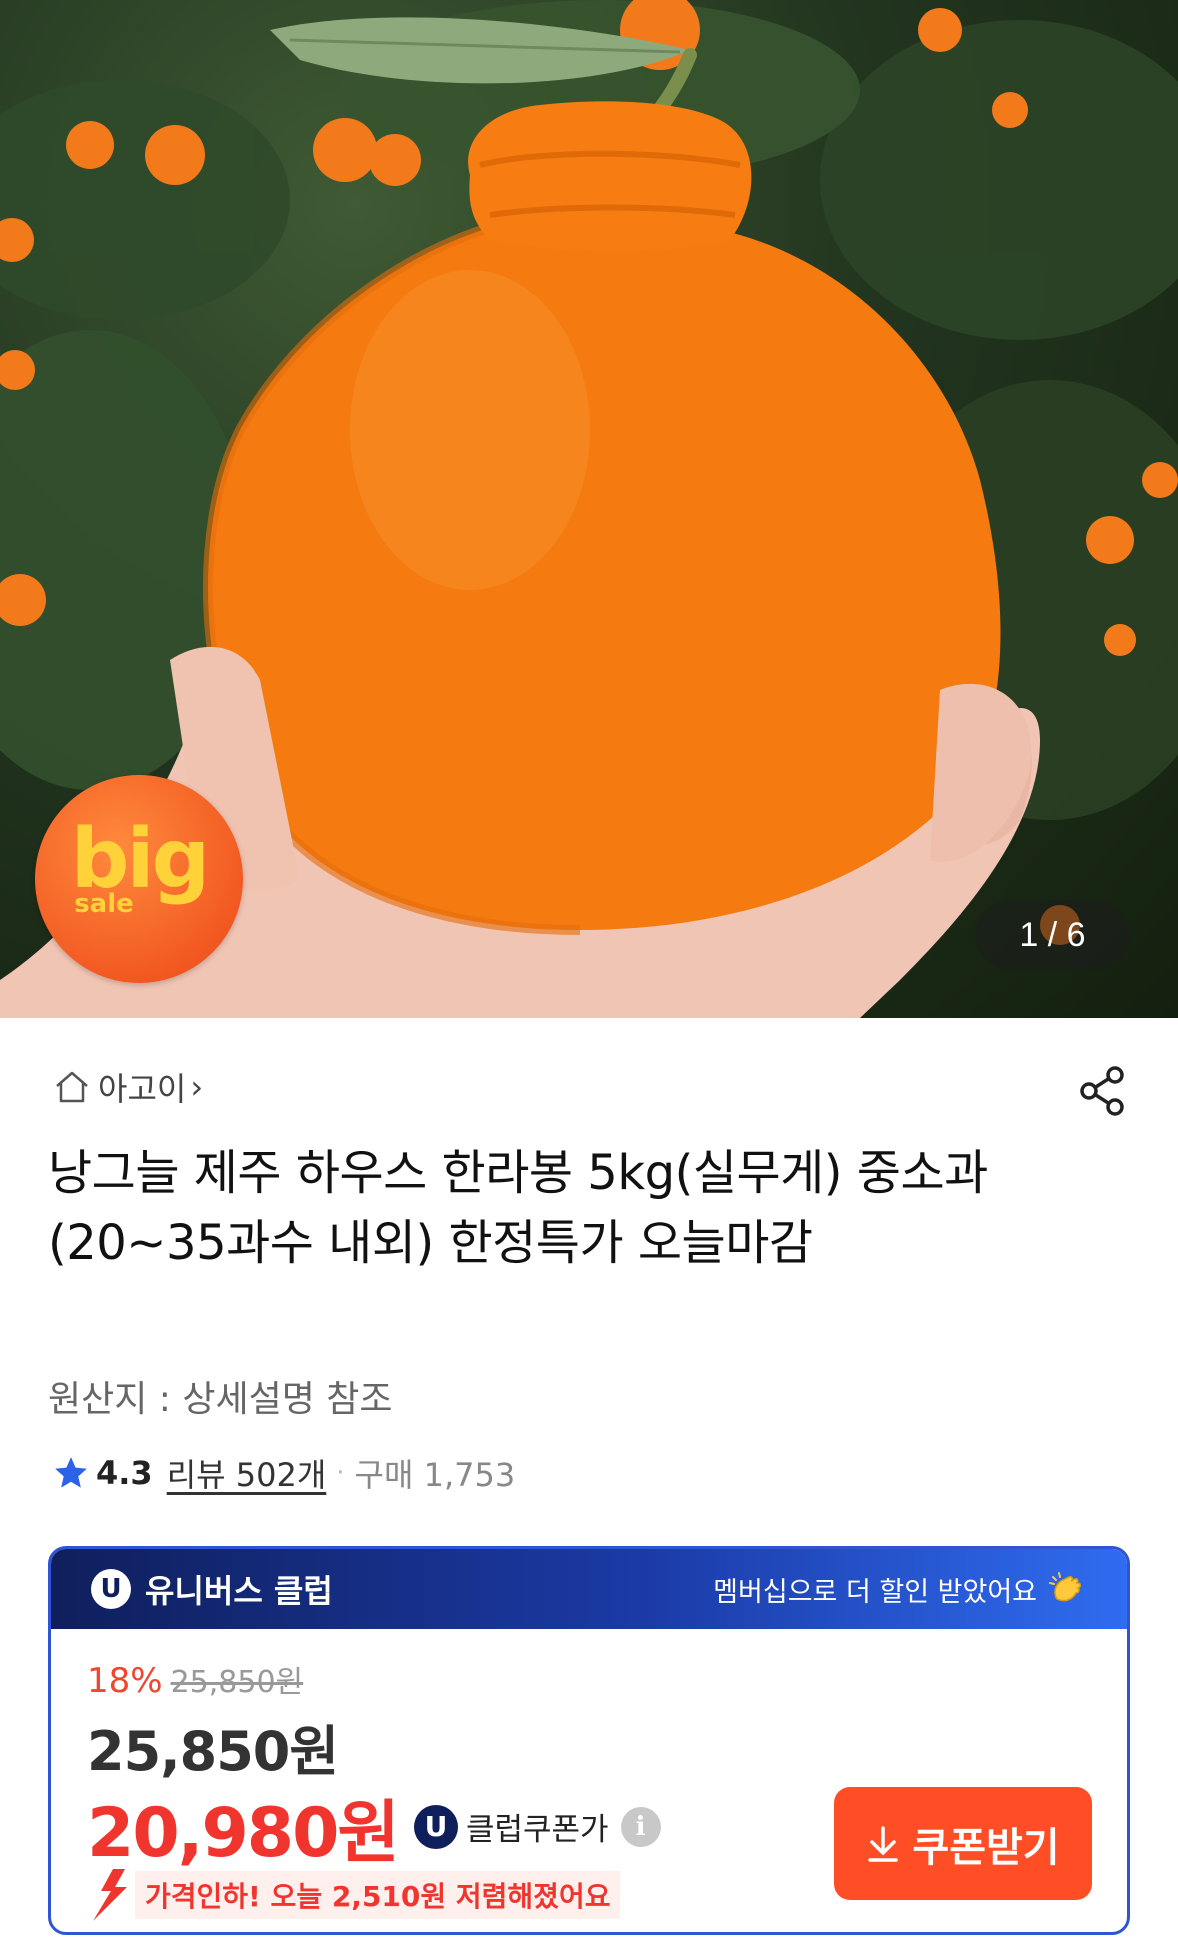  Describe the element at coordinates (72, 1087) in the screenshot. I see `home-icon` at that location.